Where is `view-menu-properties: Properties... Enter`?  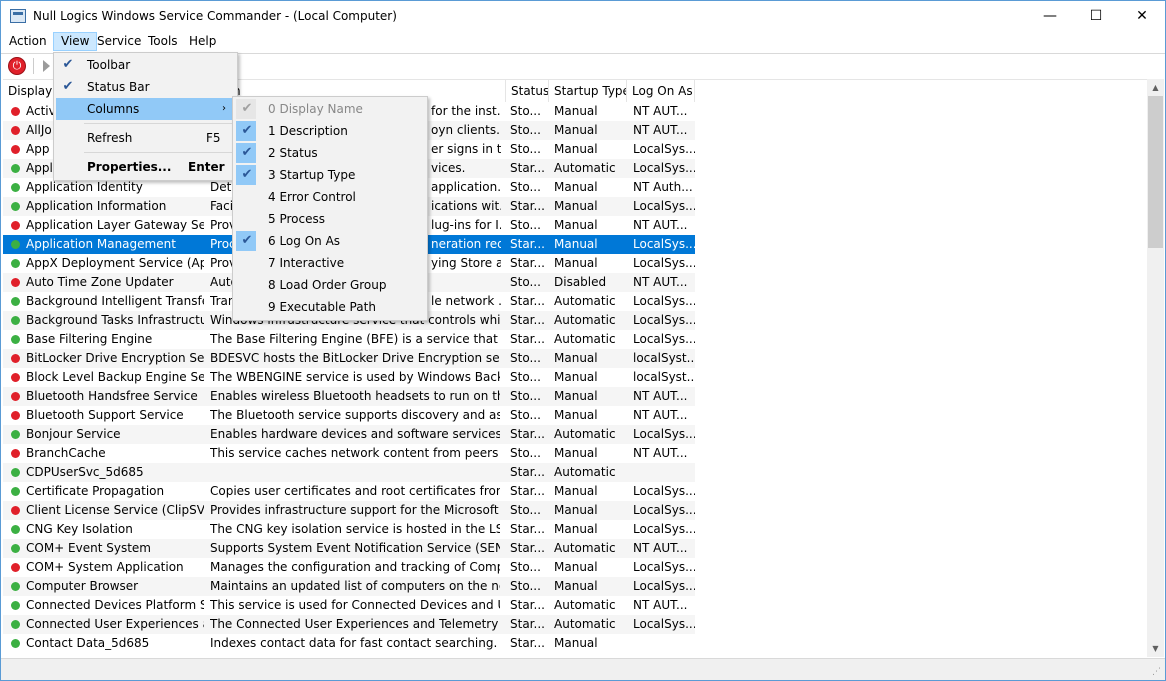 view-menu-properties: Properties... Enter is located at coordinates (145, 167).